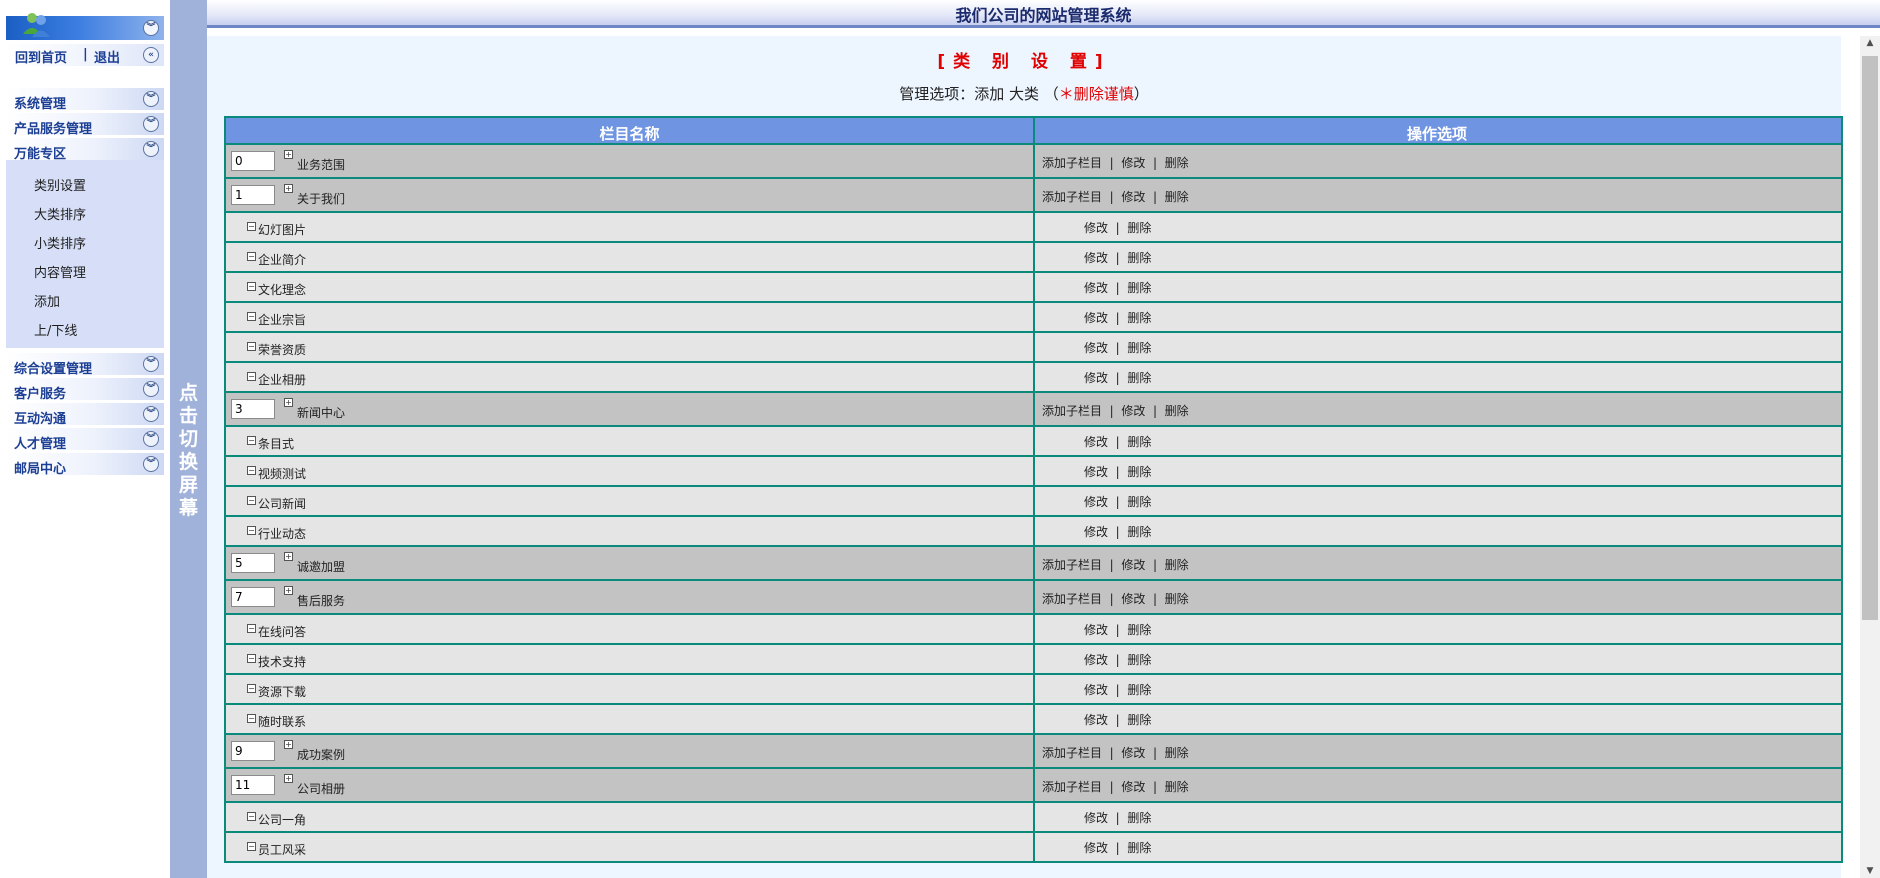 This screenshot has width=1880, height=878. What do you see at coordinates (1006, 94) in the screenshot?
I see `add-category-link: 添加 大类` at bounding box center [1006, 94].